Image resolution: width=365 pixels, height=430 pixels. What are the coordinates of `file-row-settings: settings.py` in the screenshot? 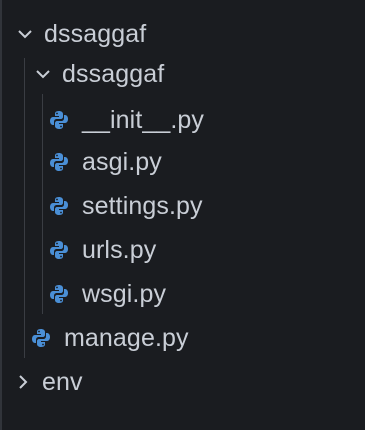 It's located at (183, 206).